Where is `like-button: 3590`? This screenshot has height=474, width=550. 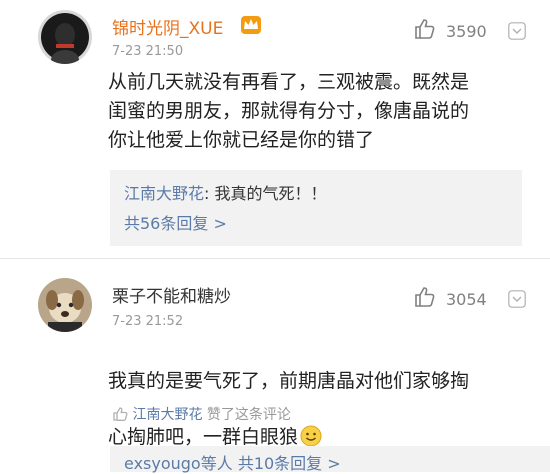 like-button: 3590 is located at coordinates (450, 31).